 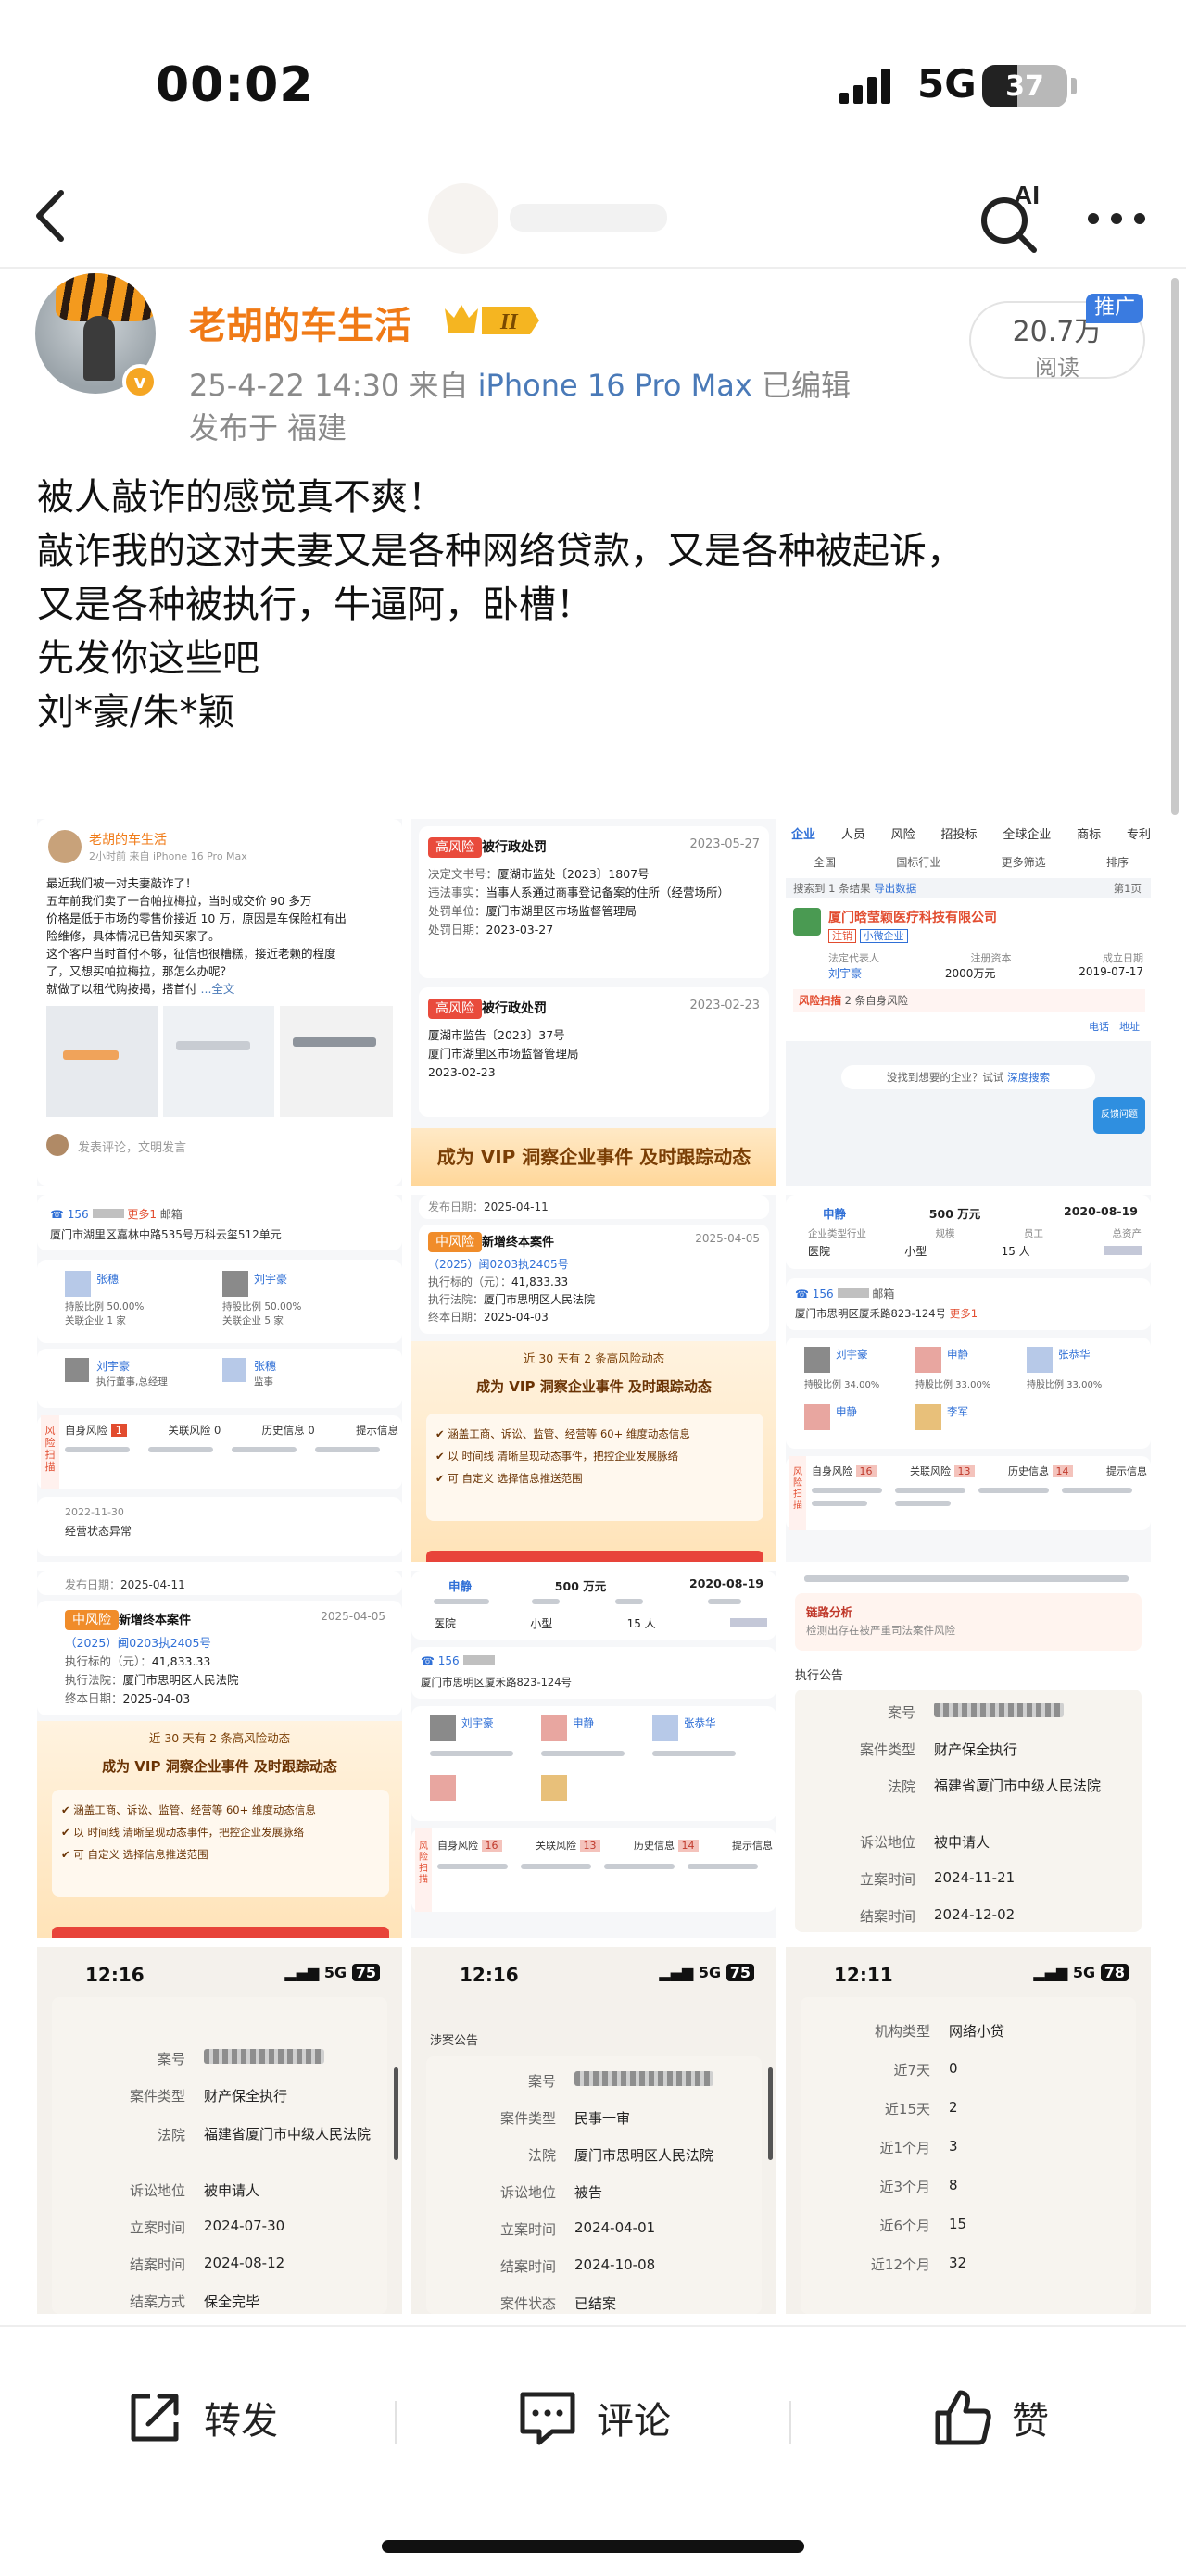 What do you see at coordinates (727, 1238) in the screenshot?
I see `img5-date: 2025-04-05` at bounding box center [727, 1238].